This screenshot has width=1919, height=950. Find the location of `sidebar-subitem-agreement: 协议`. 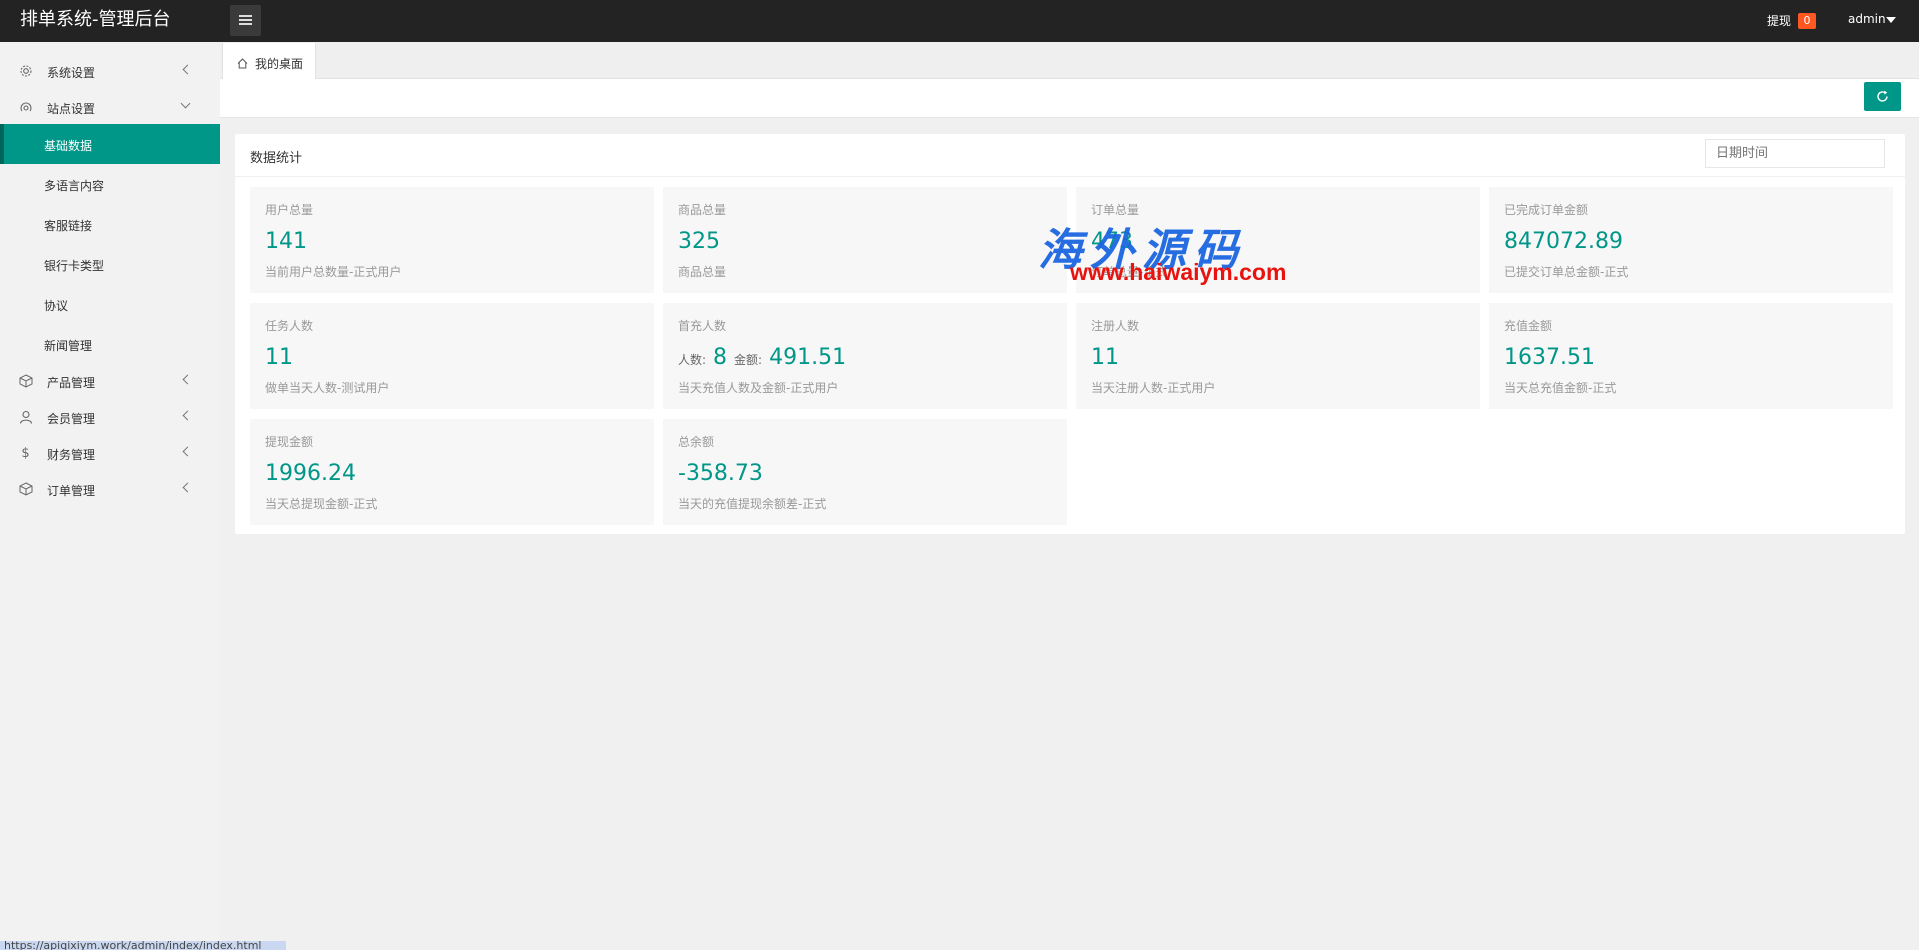

sidebar-subitem-agreement: 协议 is located at coordinates (110, 304).